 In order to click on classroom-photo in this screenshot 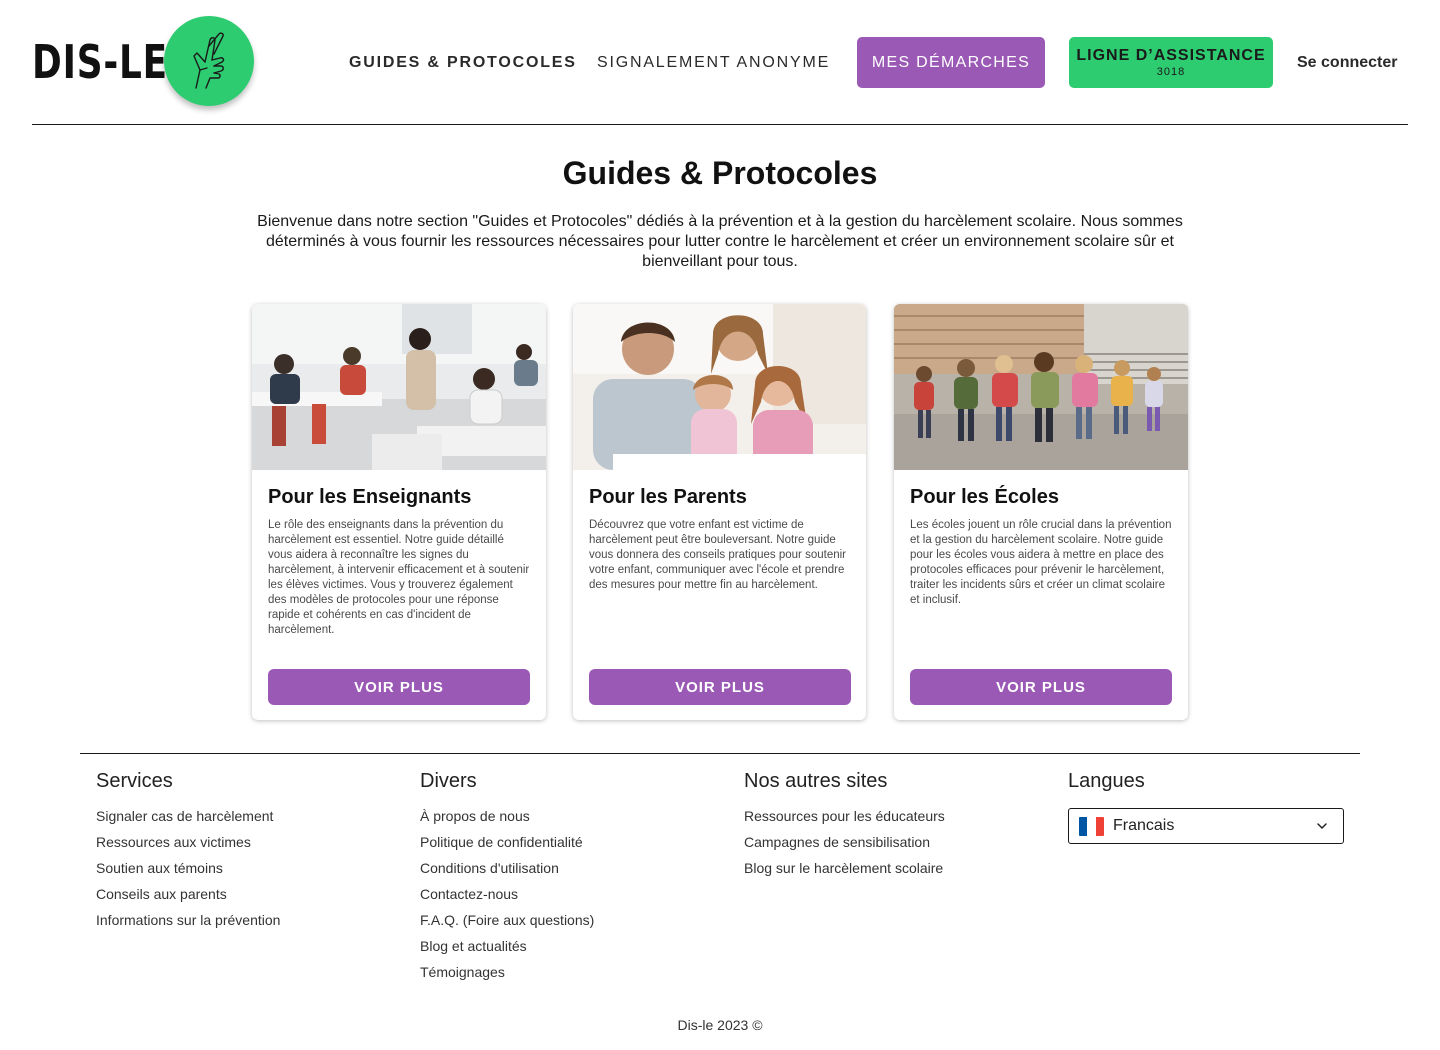, I will do `click(399, 387)`.